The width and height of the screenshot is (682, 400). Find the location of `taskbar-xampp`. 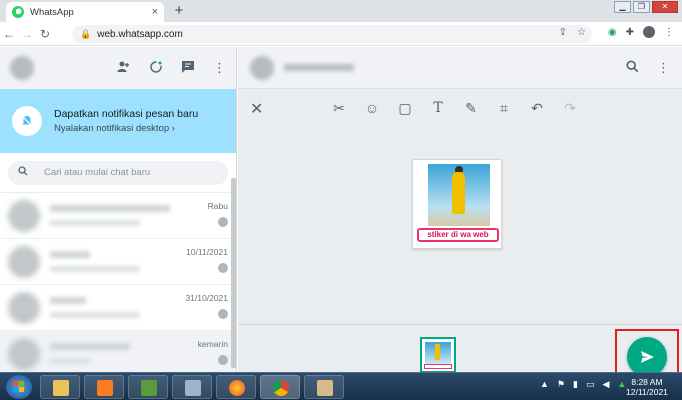

taskbar-xampp is located at coordinates (104, 387).